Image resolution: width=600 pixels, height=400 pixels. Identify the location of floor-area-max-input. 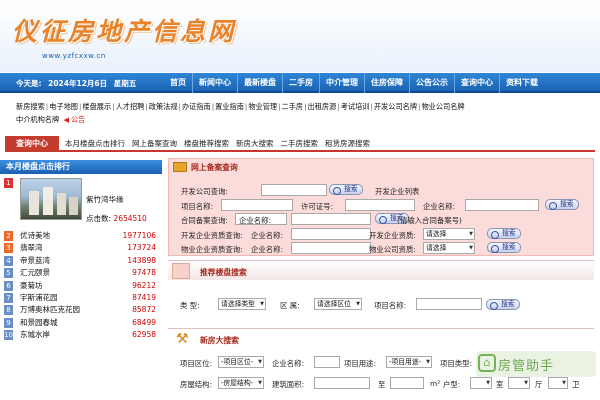
(407, 383).